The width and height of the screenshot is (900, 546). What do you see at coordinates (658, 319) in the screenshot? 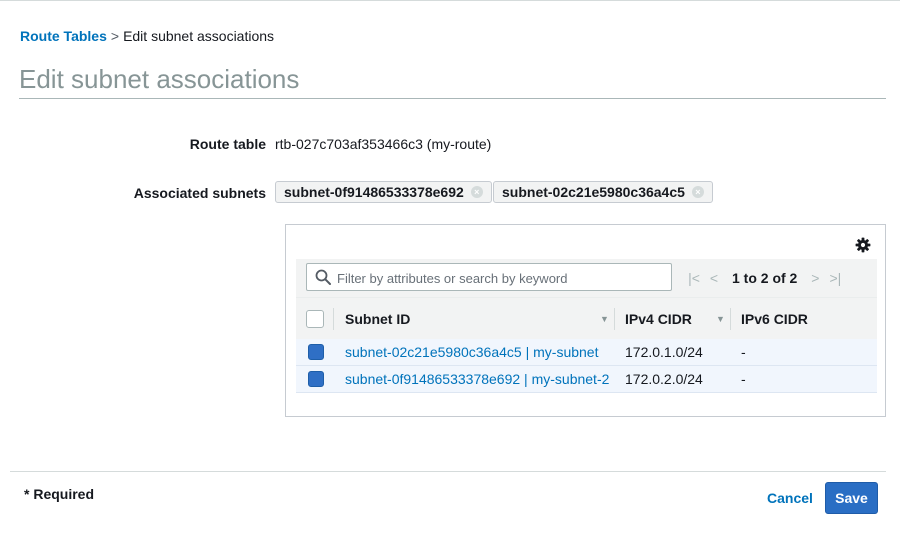
I see `column-header-ipv4-cidr: IPv4 CIDR` at bounding box center [658, 319].